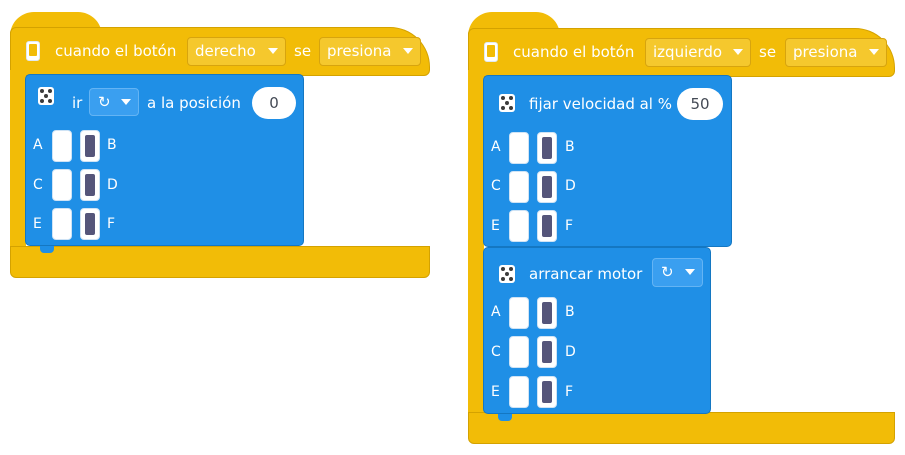 The height and width of the screenshot is (455, 905). What do you see at coordinates (597, 330) in the screenshot?
I see `start-motor-block: arrancar motor ↻ A B C D E F` at bounding box center [597, 330].